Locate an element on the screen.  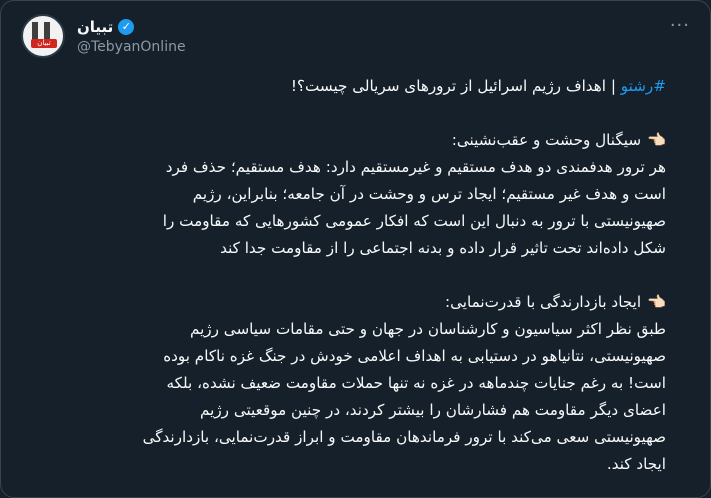
avatar: تبیان is located at coordinates (43, 36).